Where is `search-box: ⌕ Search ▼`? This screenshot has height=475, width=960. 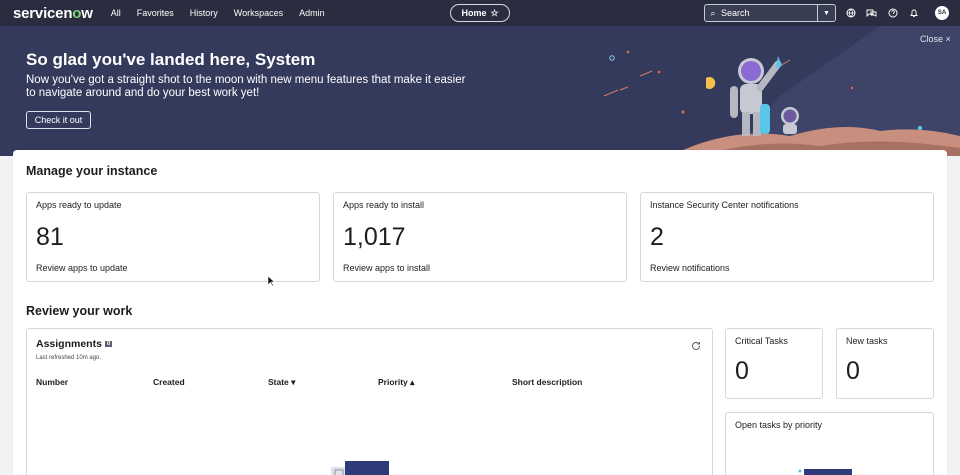 search-box: ⌕ Search ▼ is located at coordinates (770, 13).